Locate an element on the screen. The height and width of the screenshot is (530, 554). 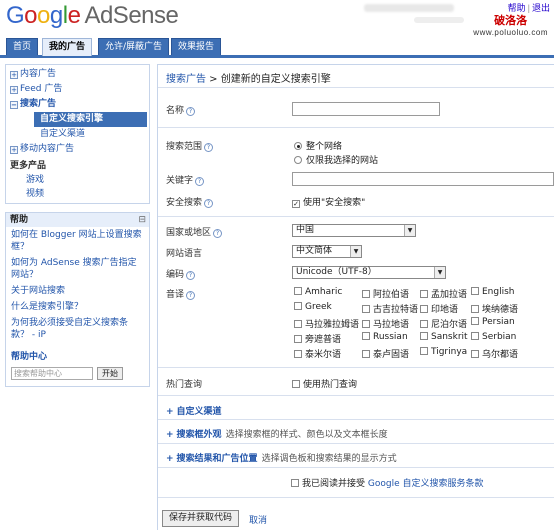
lang-checkbox: Sanskrit is located at coordinates (444, 337).